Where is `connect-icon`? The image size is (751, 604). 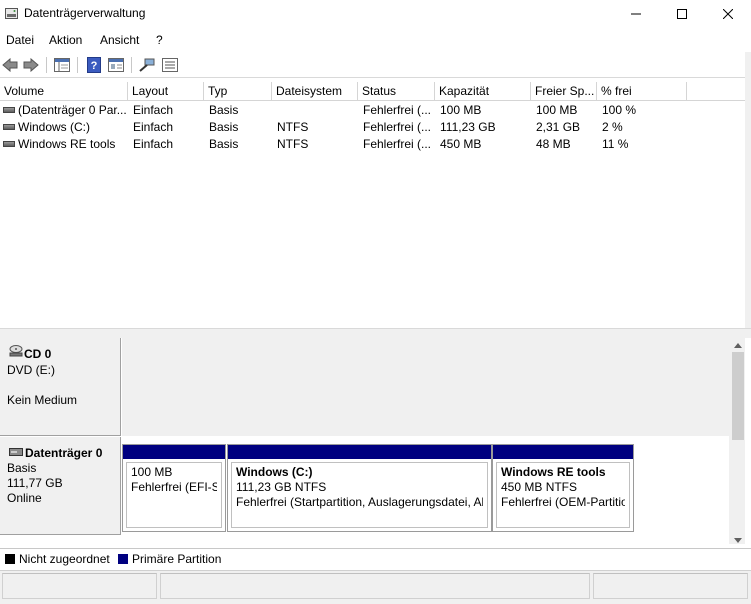 connect-icon is located at coordinates (147, 65).